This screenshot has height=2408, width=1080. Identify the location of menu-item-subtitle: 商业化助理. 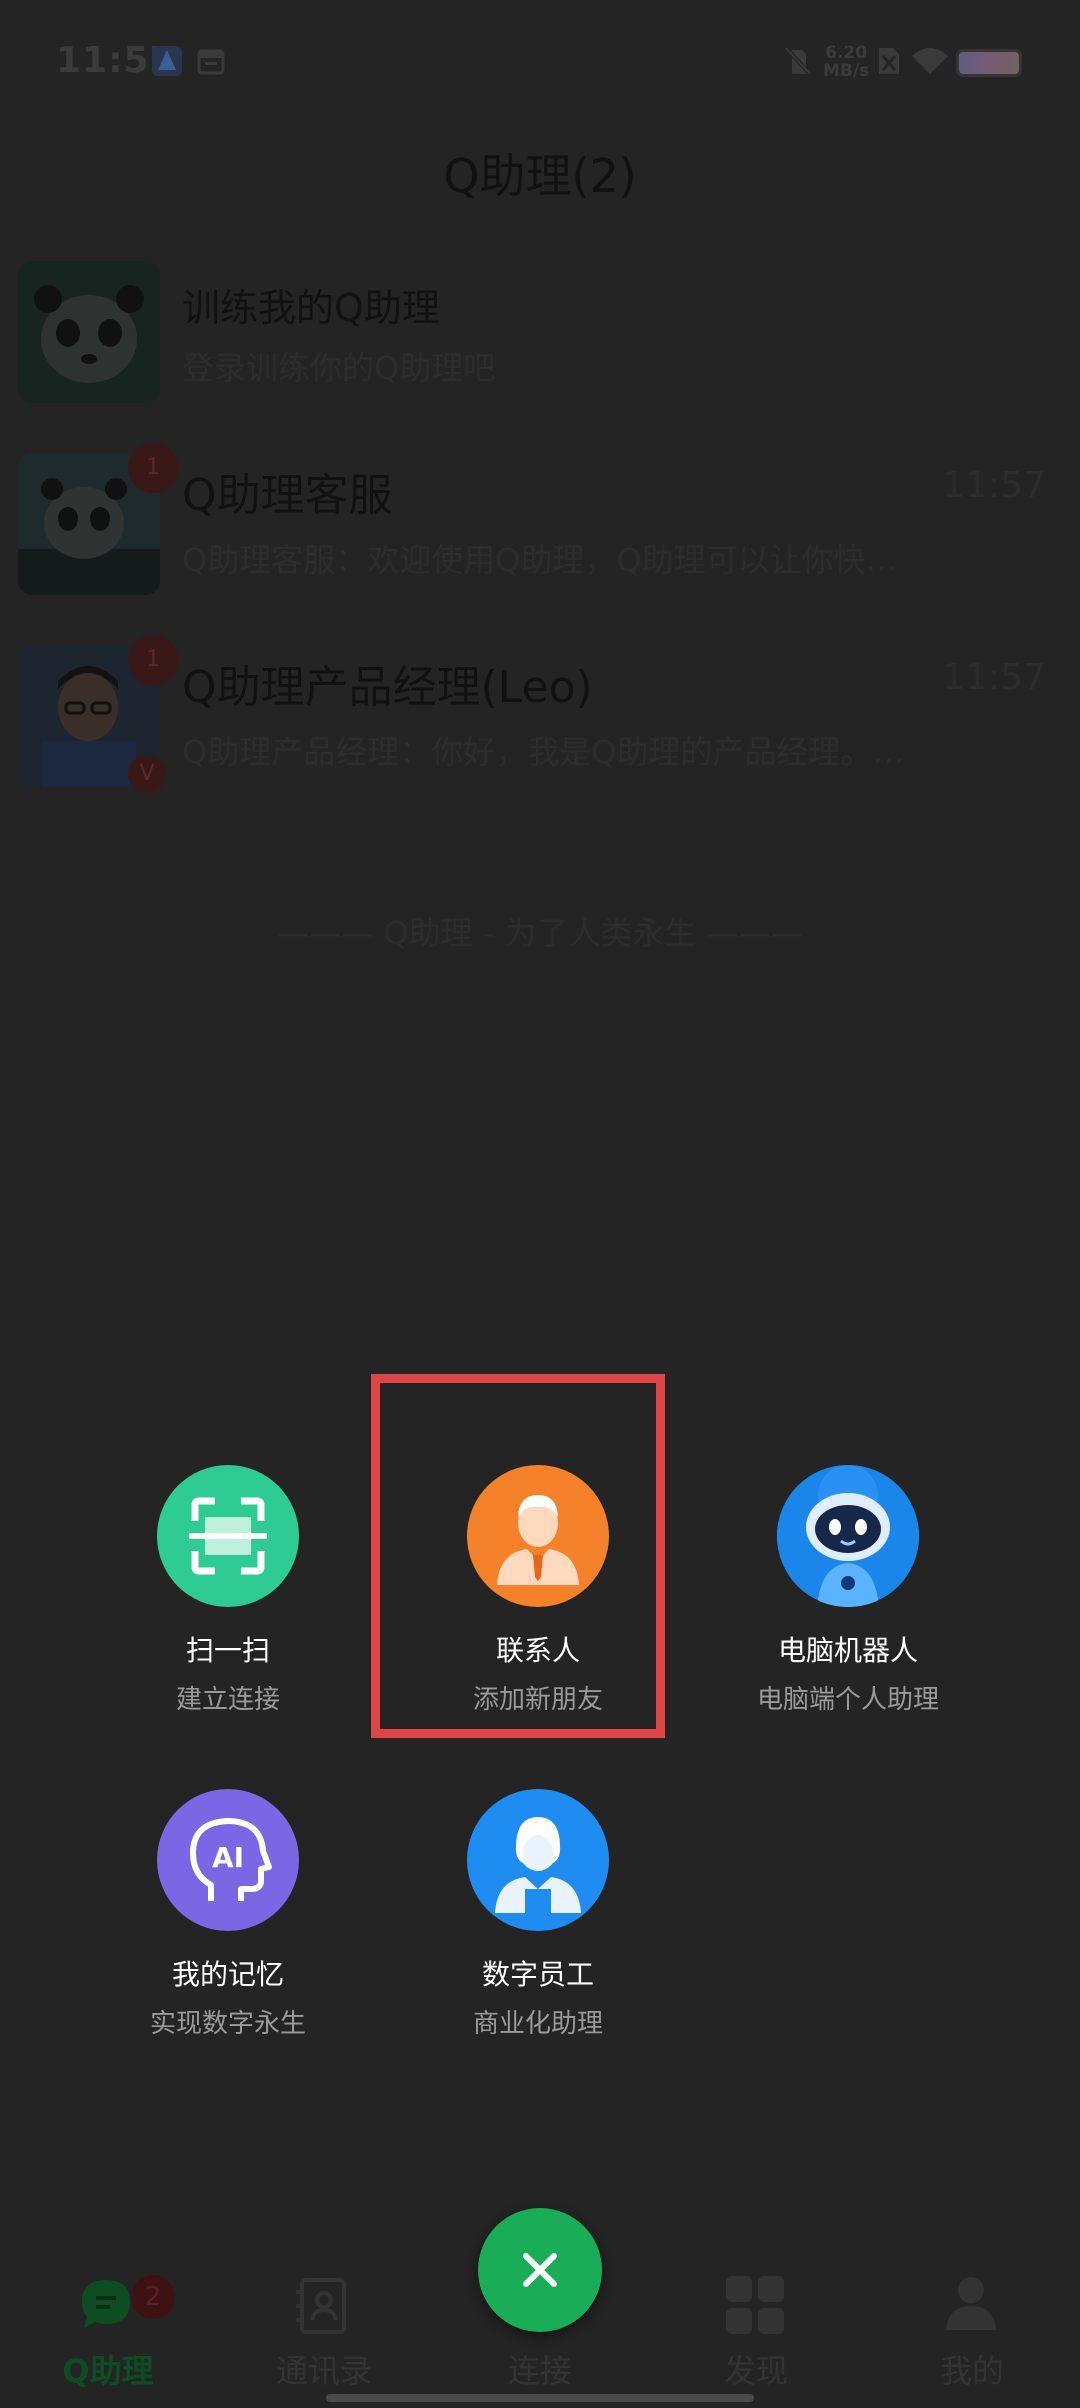
(537, 2024).